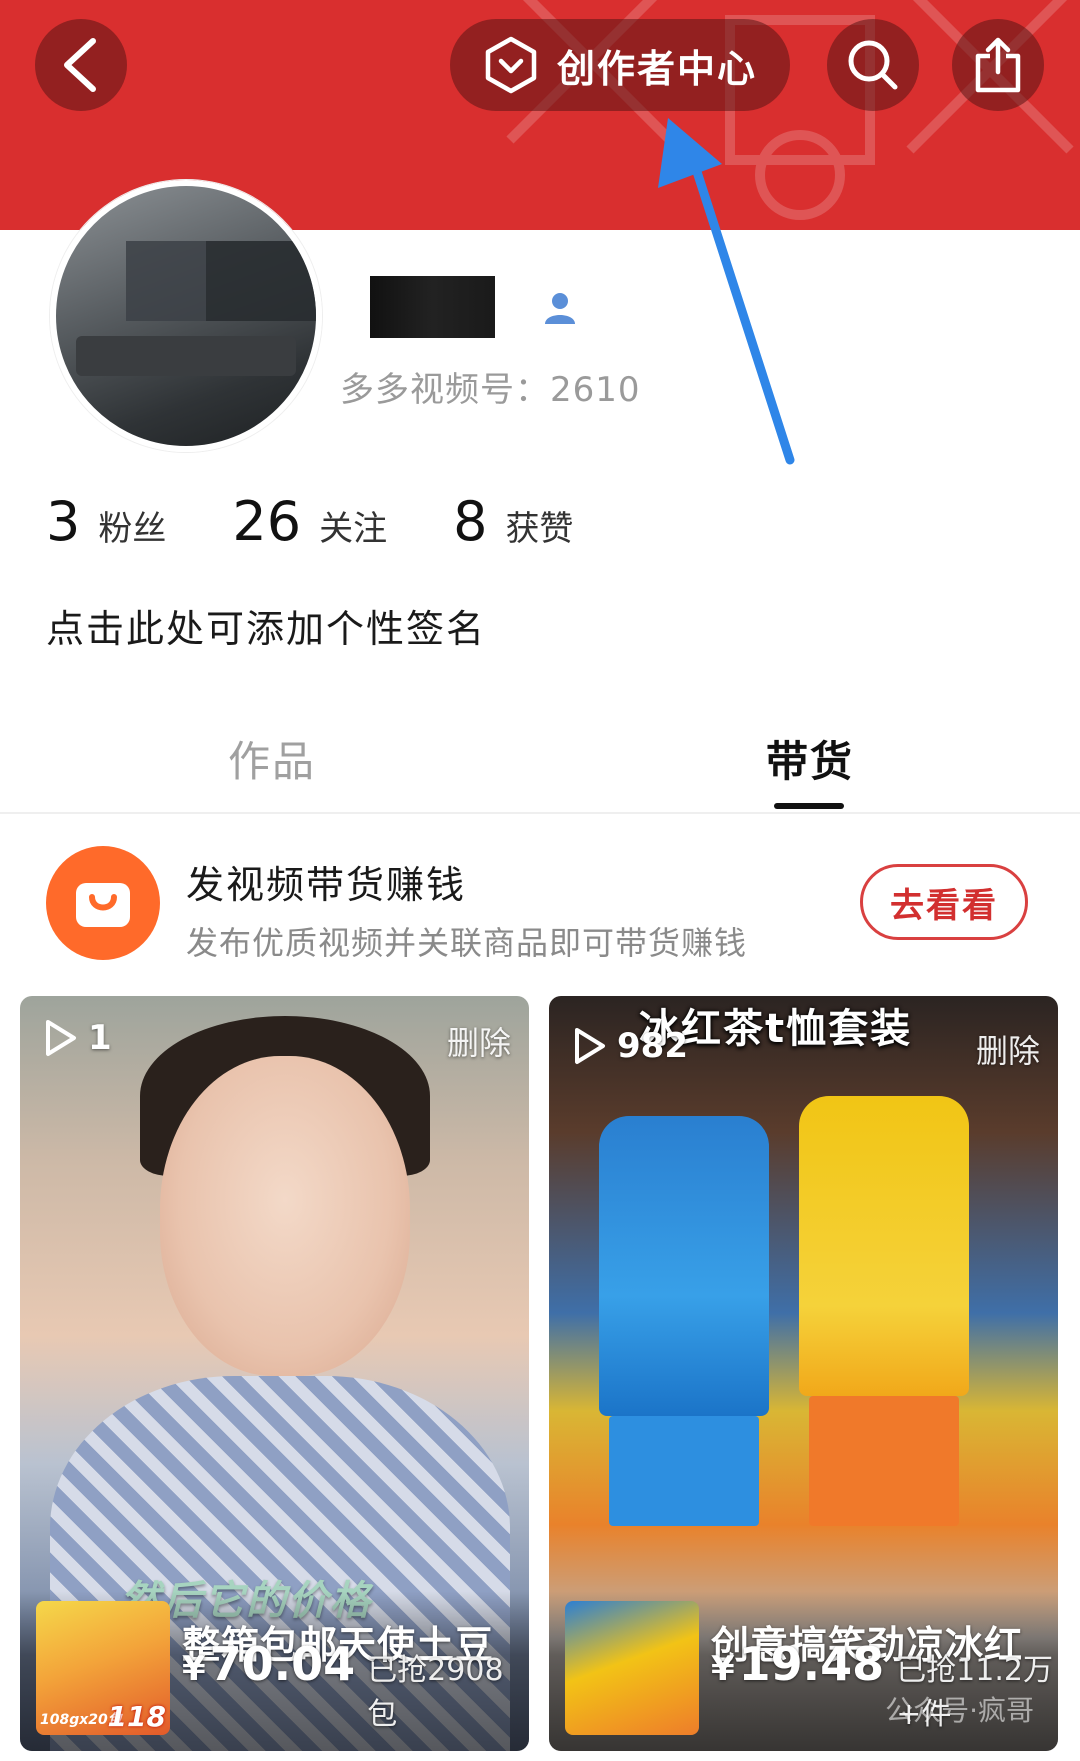 The image size is (1080, 1761). Describe the element at coordinates (560, 308) in the screenshot. I see `user-icon` at that location.